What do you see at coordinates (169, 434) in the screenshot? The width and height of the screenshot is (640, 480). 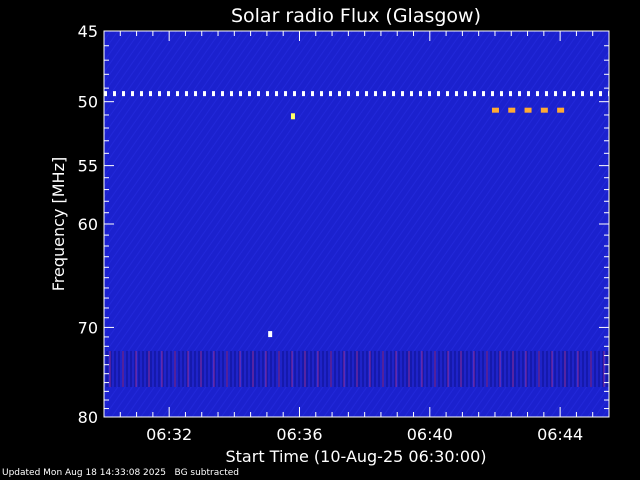 I see `x-tick-label: 06:32` at bounding box center [169, 434].